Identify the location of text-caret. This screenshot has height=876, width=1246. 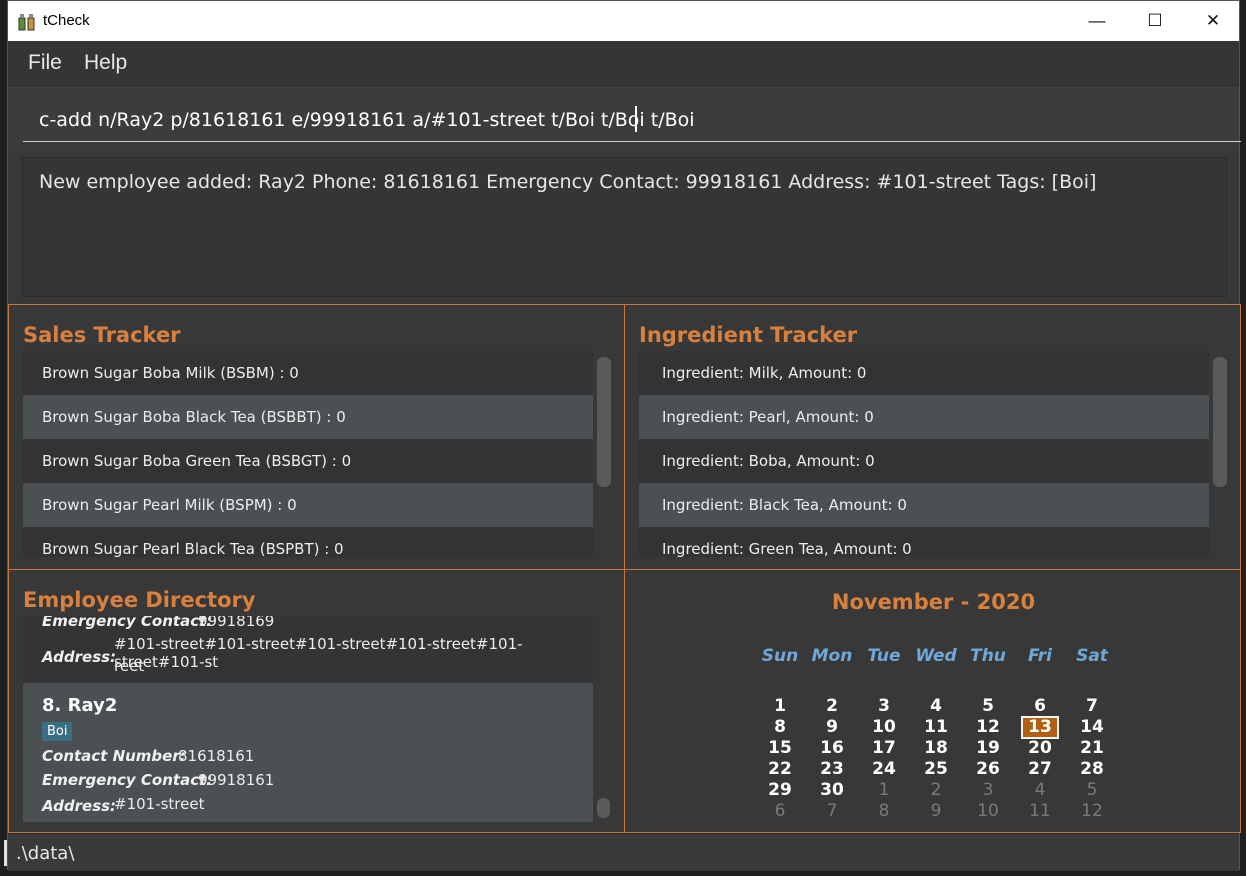
(636, 119).